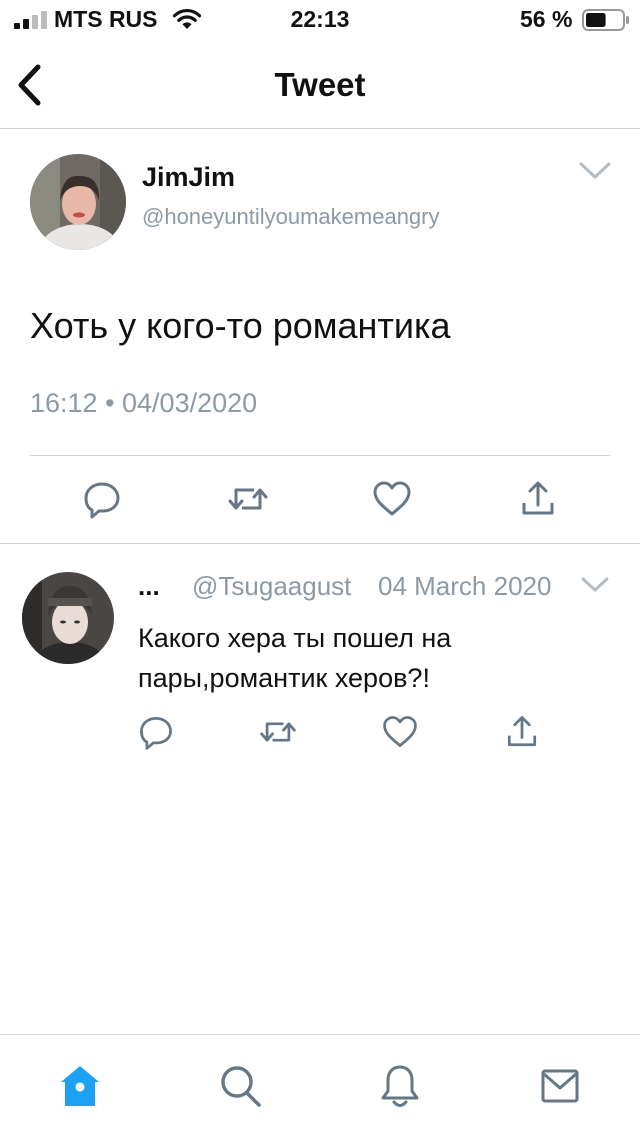 This screenshot has height=1136, width=640. What do you see at coordinates (320, 20) in the screenshot?
I see `status-bar: MTS RUS 22:13 56 %` at bounding box center [320, 20].